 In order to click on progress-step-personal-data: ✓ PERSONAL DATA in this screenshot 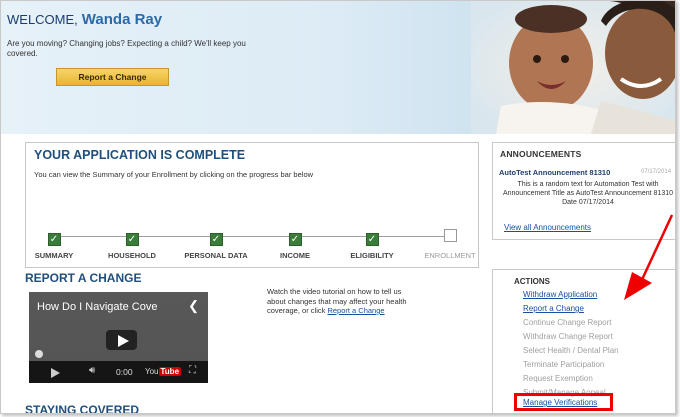, I will do `click(216, 244)`.